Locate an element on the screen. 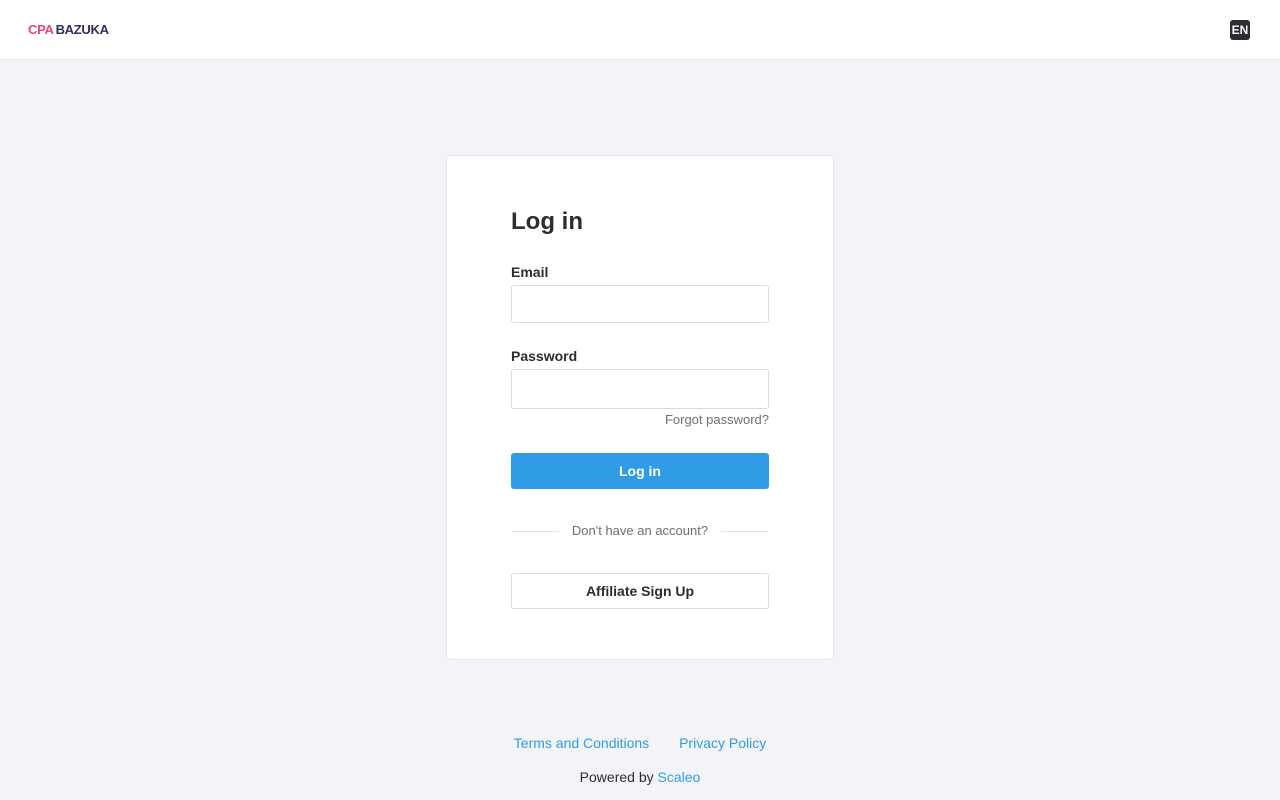 The image size is (1280, 800). footer-links: Terms and Conditions Privacy Policy is located at coordinates (640, 743).